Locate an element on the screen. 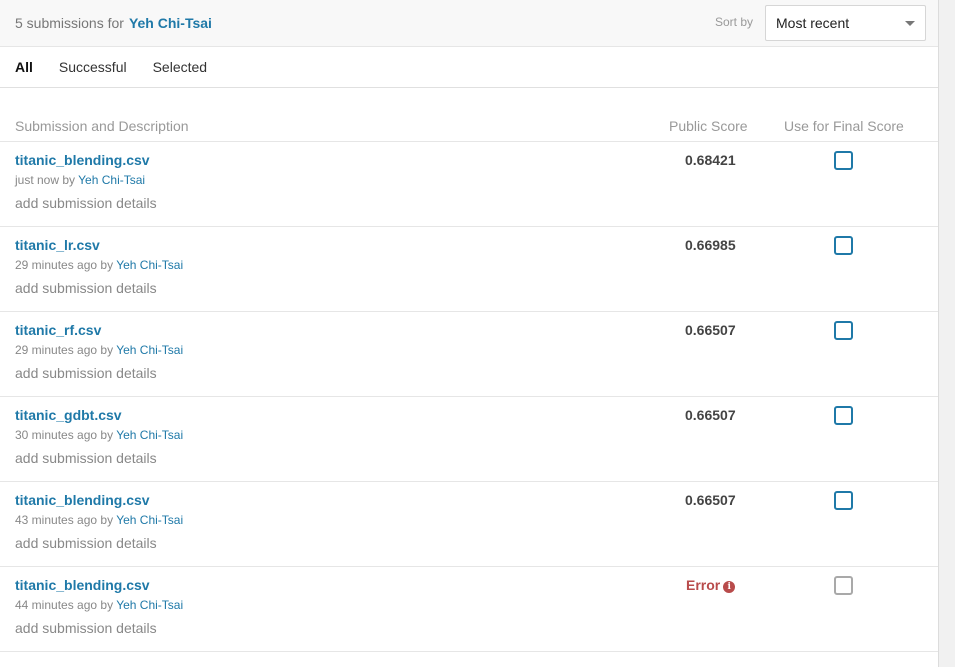 The height and width of the screenshot is (667, 955). tab-selected: Selected is located at coordinates (180, 67).